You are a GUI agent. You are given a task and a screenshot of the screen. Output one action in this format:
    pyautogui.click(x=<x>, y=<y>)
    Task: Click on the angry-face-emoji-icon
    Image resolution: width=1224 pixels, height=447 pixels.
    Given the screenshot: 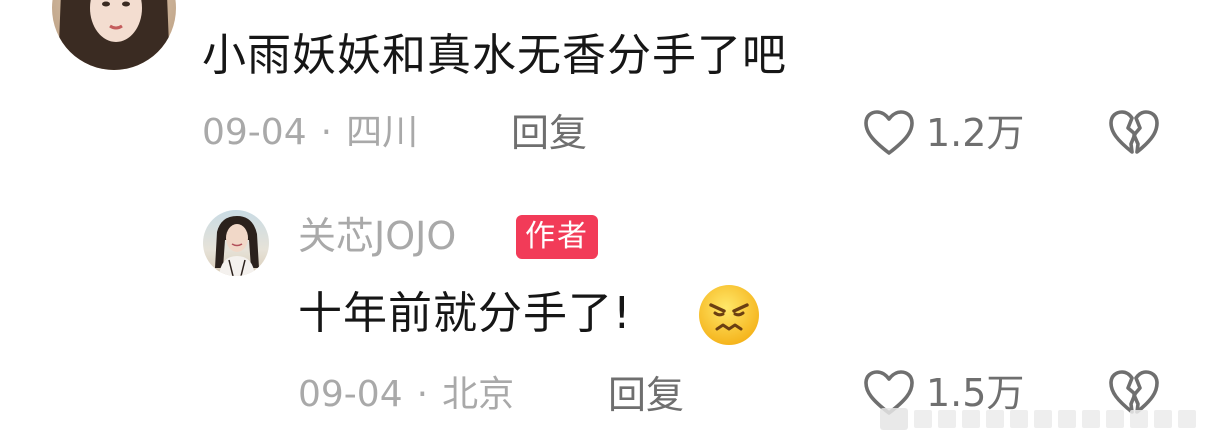 What is the action you would take?
    pyautogui.click(x=729, y=315)
    